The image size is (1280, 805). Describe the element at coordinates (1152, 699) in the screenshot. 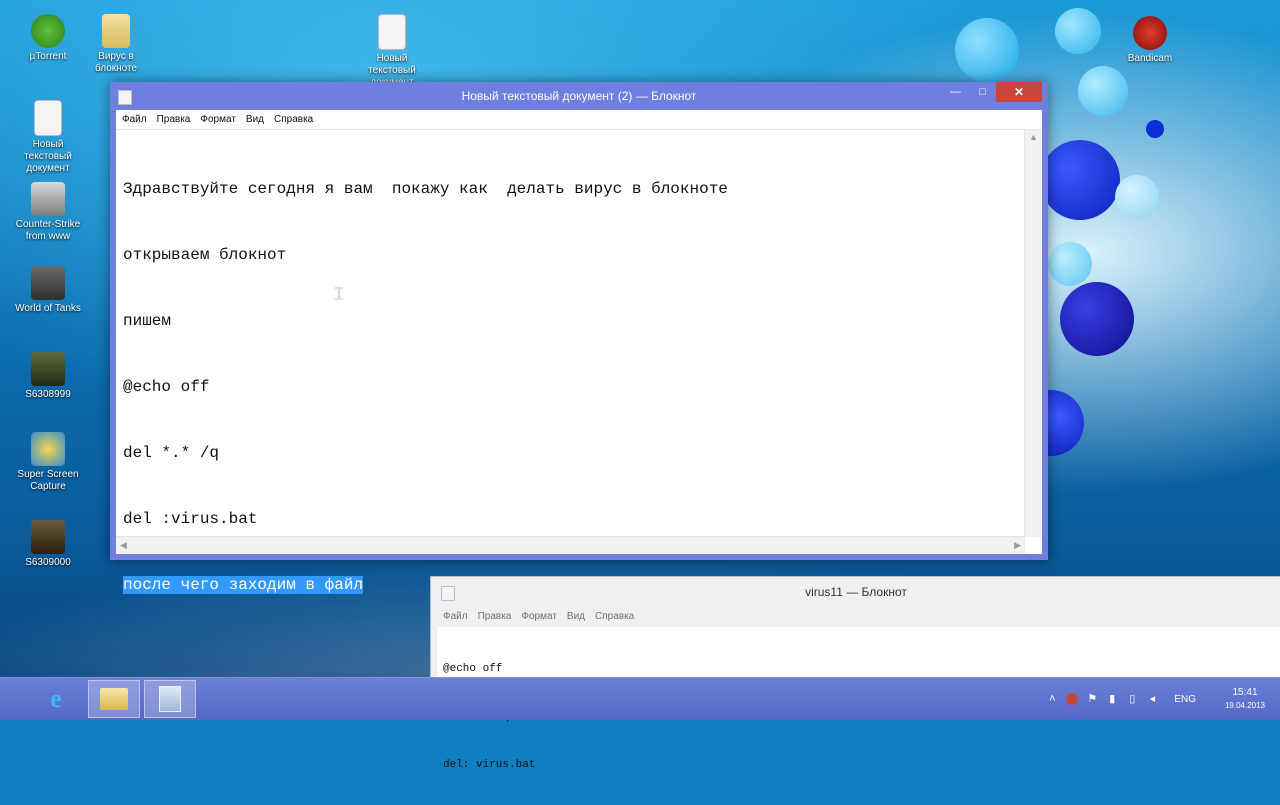

I see `volume-icon: ◂` at that location.